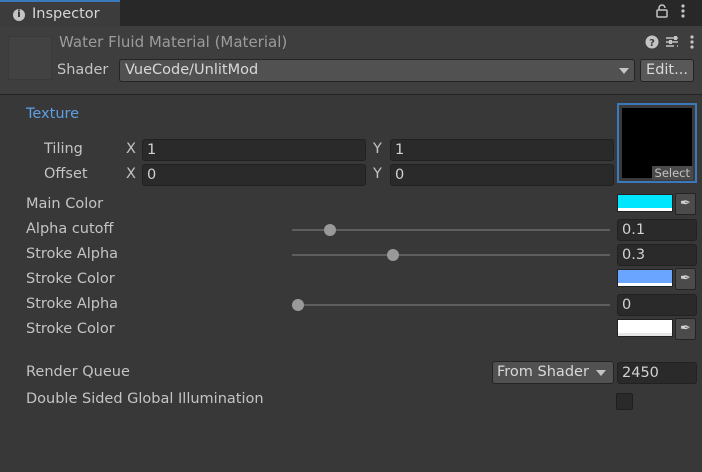 This screenshot has height=472, width=702. Describe the element at coordinates (30, 58) in the screenshot. I see `material-preview-thumbnail` at that location.